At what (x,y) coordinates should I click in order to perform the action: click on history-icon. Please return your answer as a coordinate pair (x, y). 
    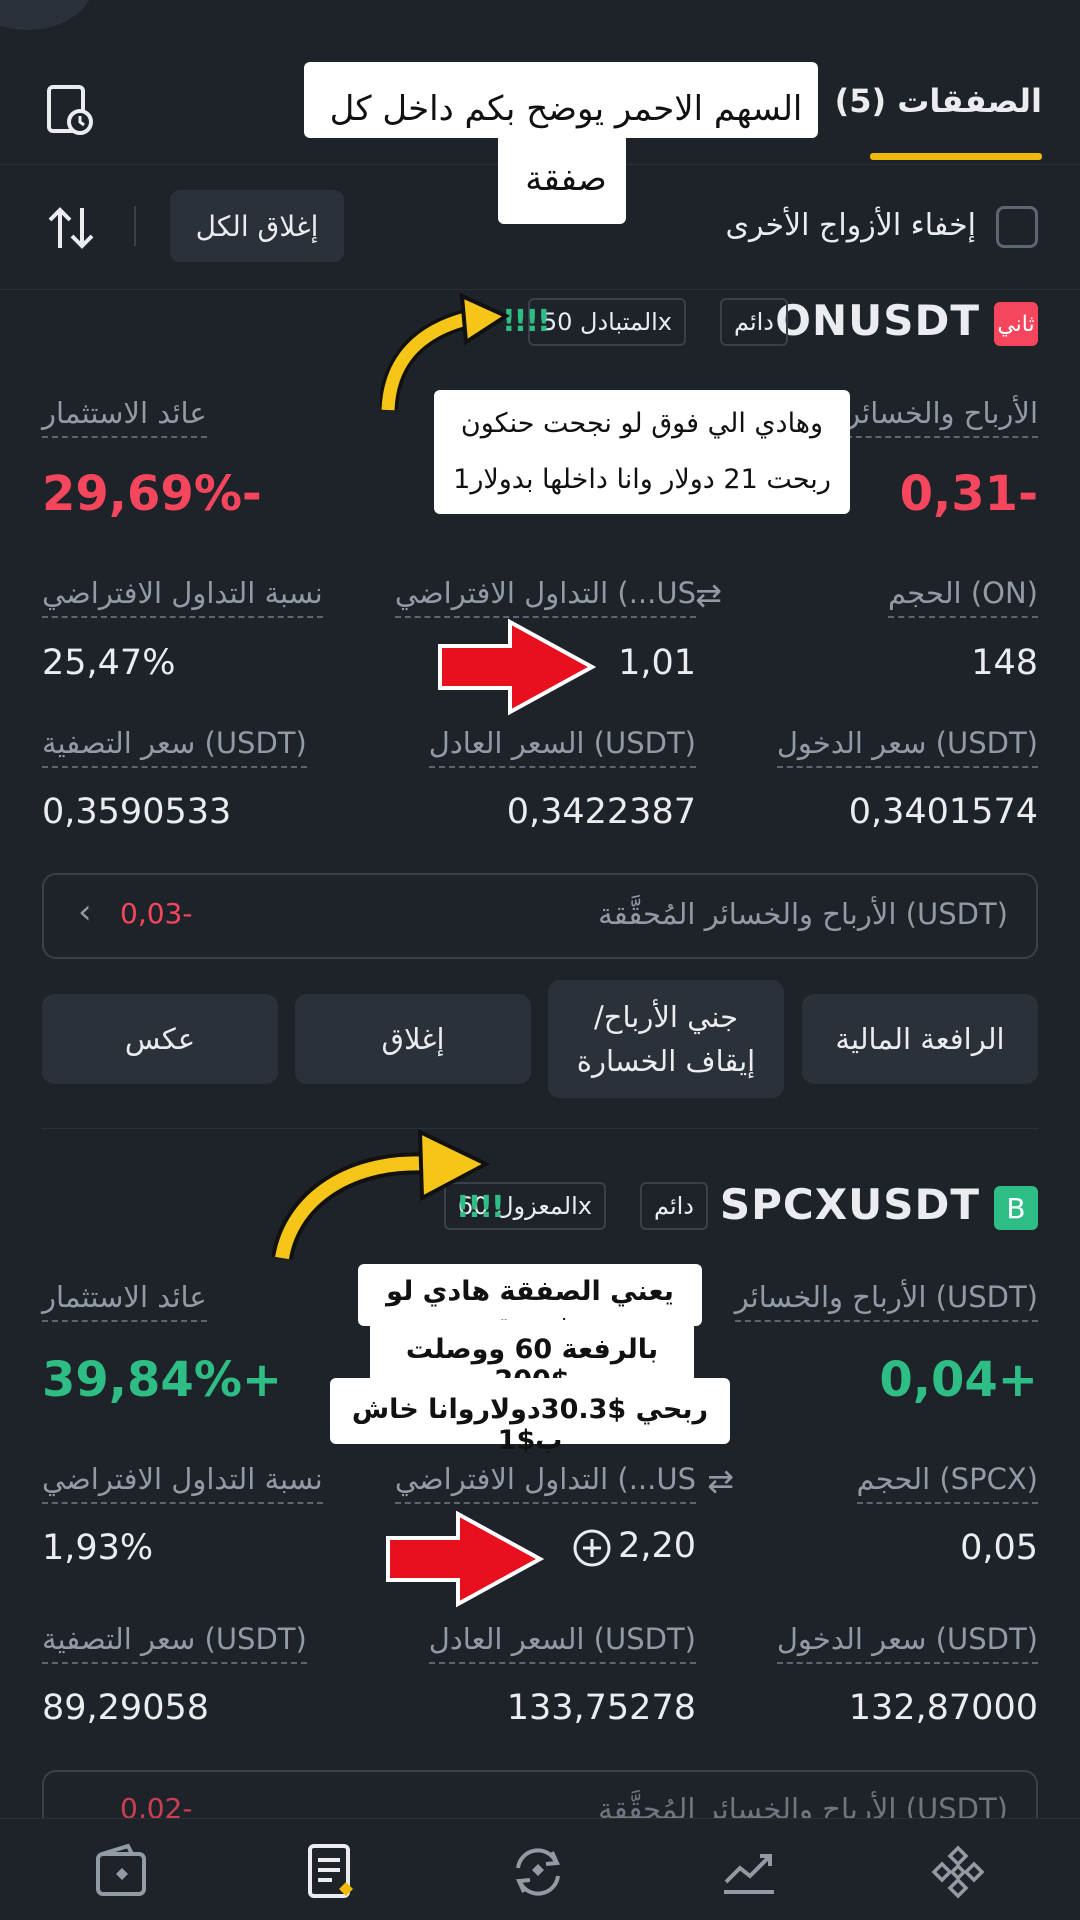
    Looking at the image, I should click on (70, 110).